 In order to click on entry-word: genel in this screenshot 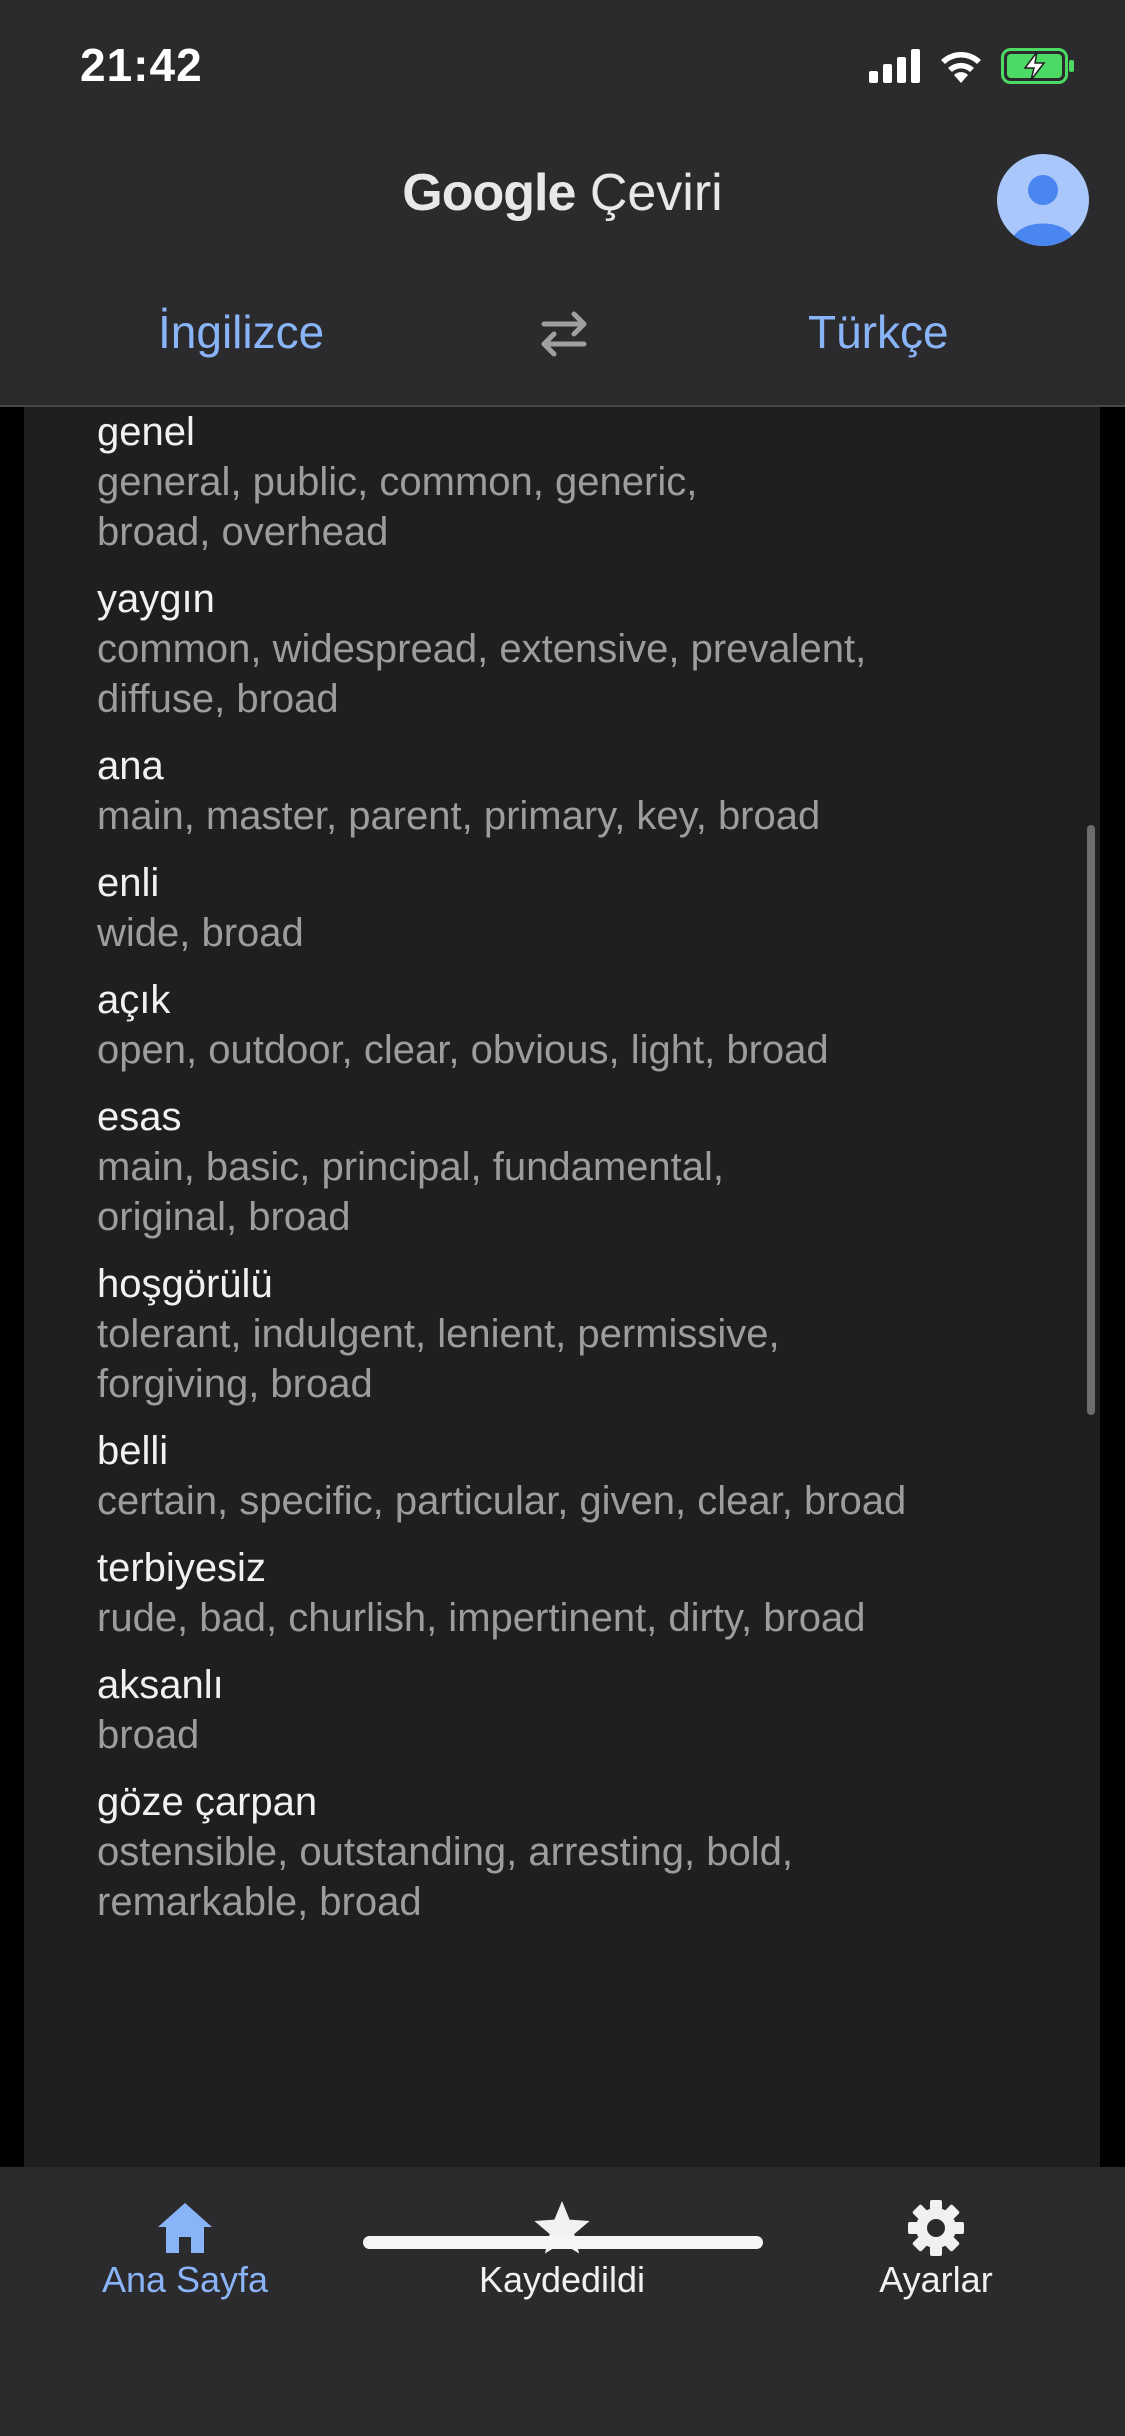, I will do `click(146, 432)`.